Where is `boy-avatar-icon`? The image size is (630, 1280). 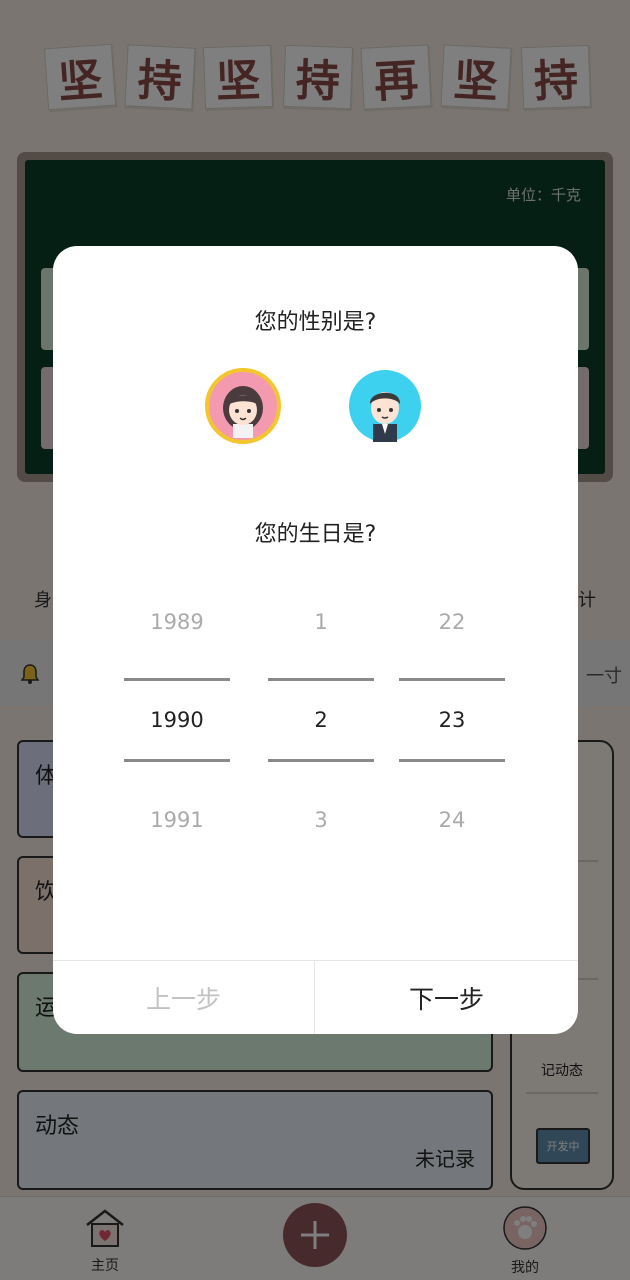
boy-avatar-icon is located at coordinates (385, 417).